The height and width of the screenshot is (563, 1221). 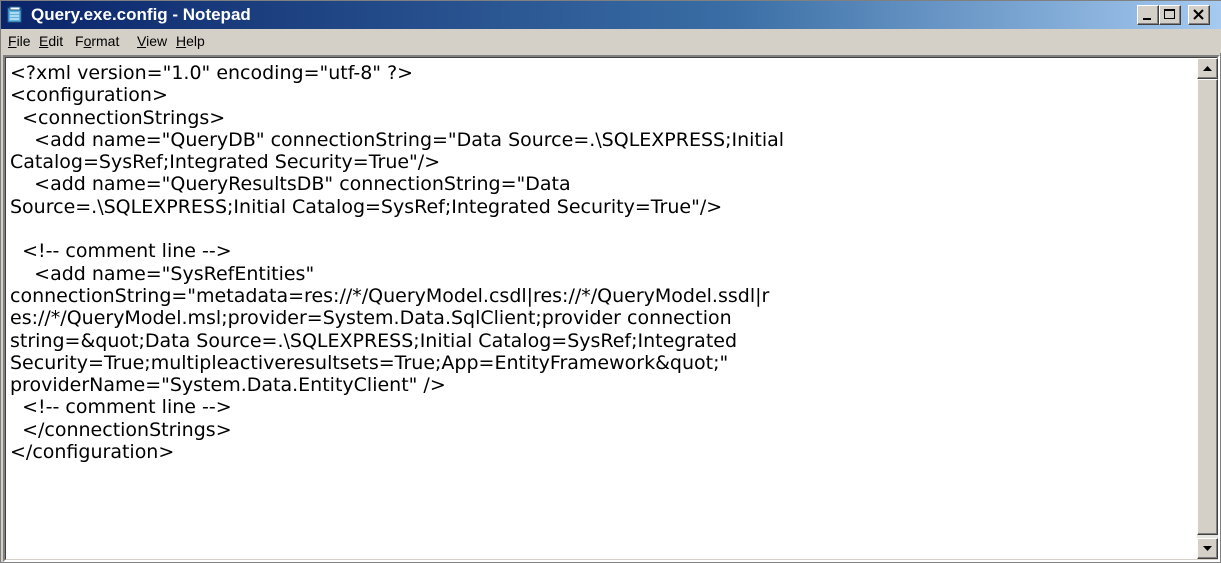 I want to click on scroll-down-button, so click(x=1207, y=548).